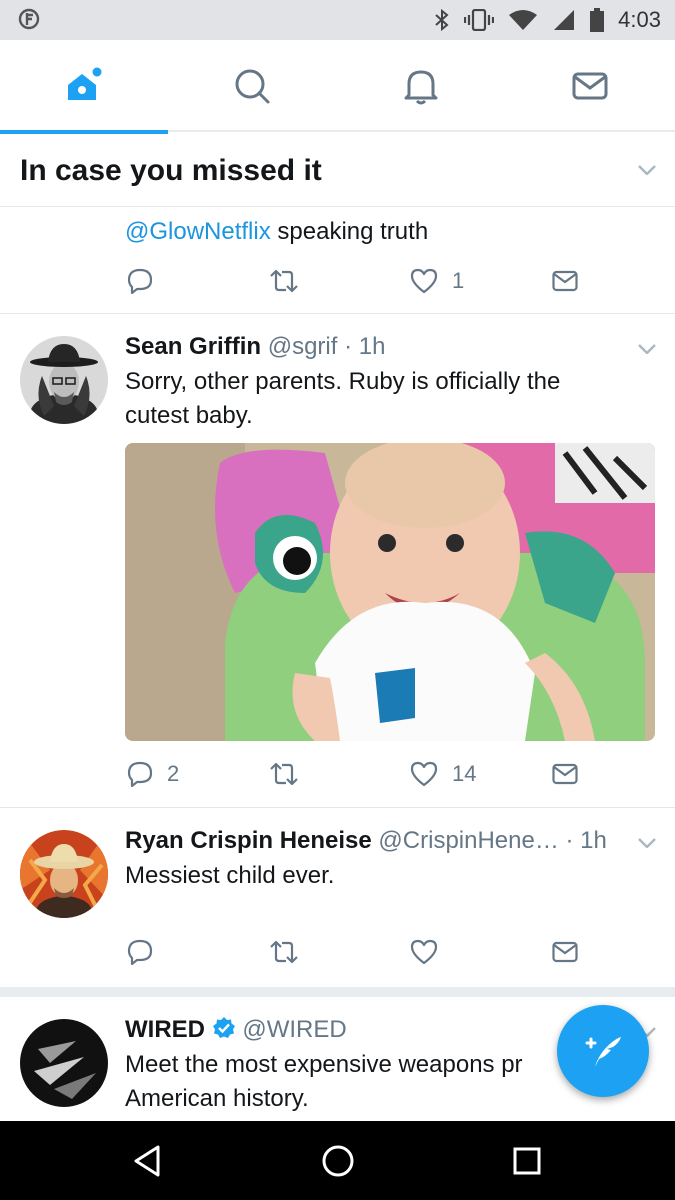 Image resolution: width=675 pixels, height=1200 pixels. Describe the element at coordinates (148, 1161) in the screenshot. I see `back-icon` at that location.